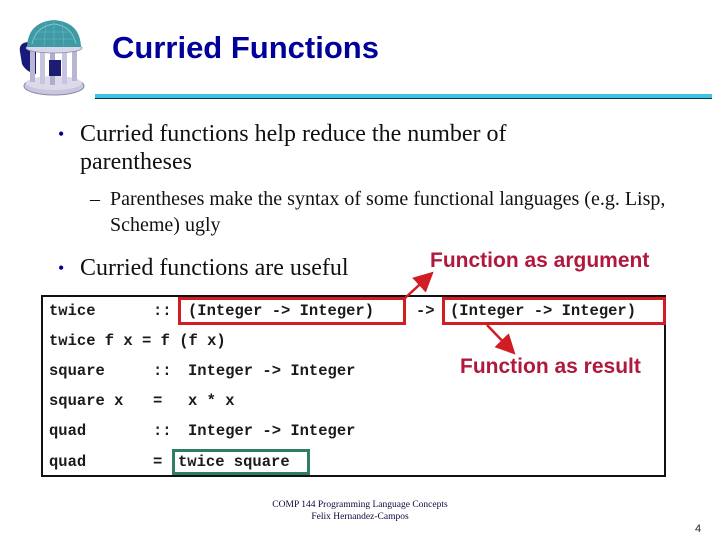 The height and width of the screenshot is (540, 720). I want to click on code-identifier: square, so click(77, 371).